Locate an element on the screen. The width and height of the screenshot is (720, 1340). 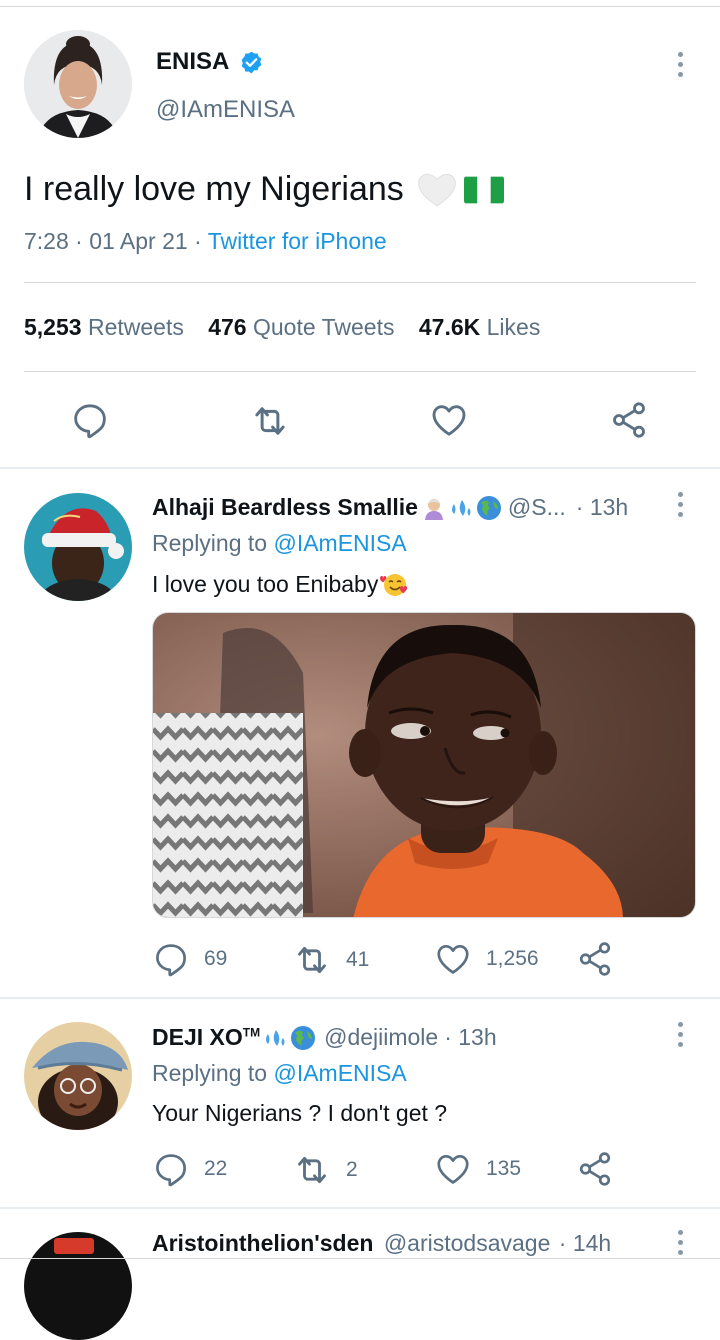
reply-author-name: DEJI XOTM is located at coordinates (206, 1037).